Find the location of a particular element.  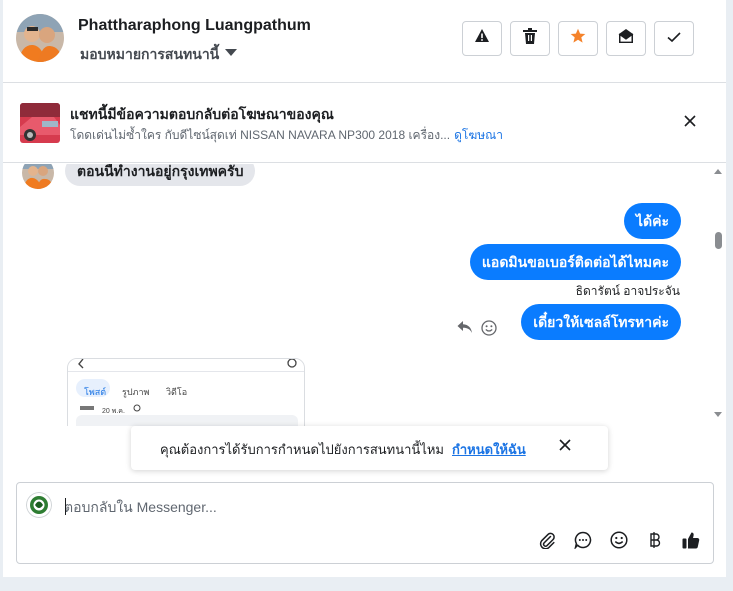

baht-icon is located at coordinates (655, 542).